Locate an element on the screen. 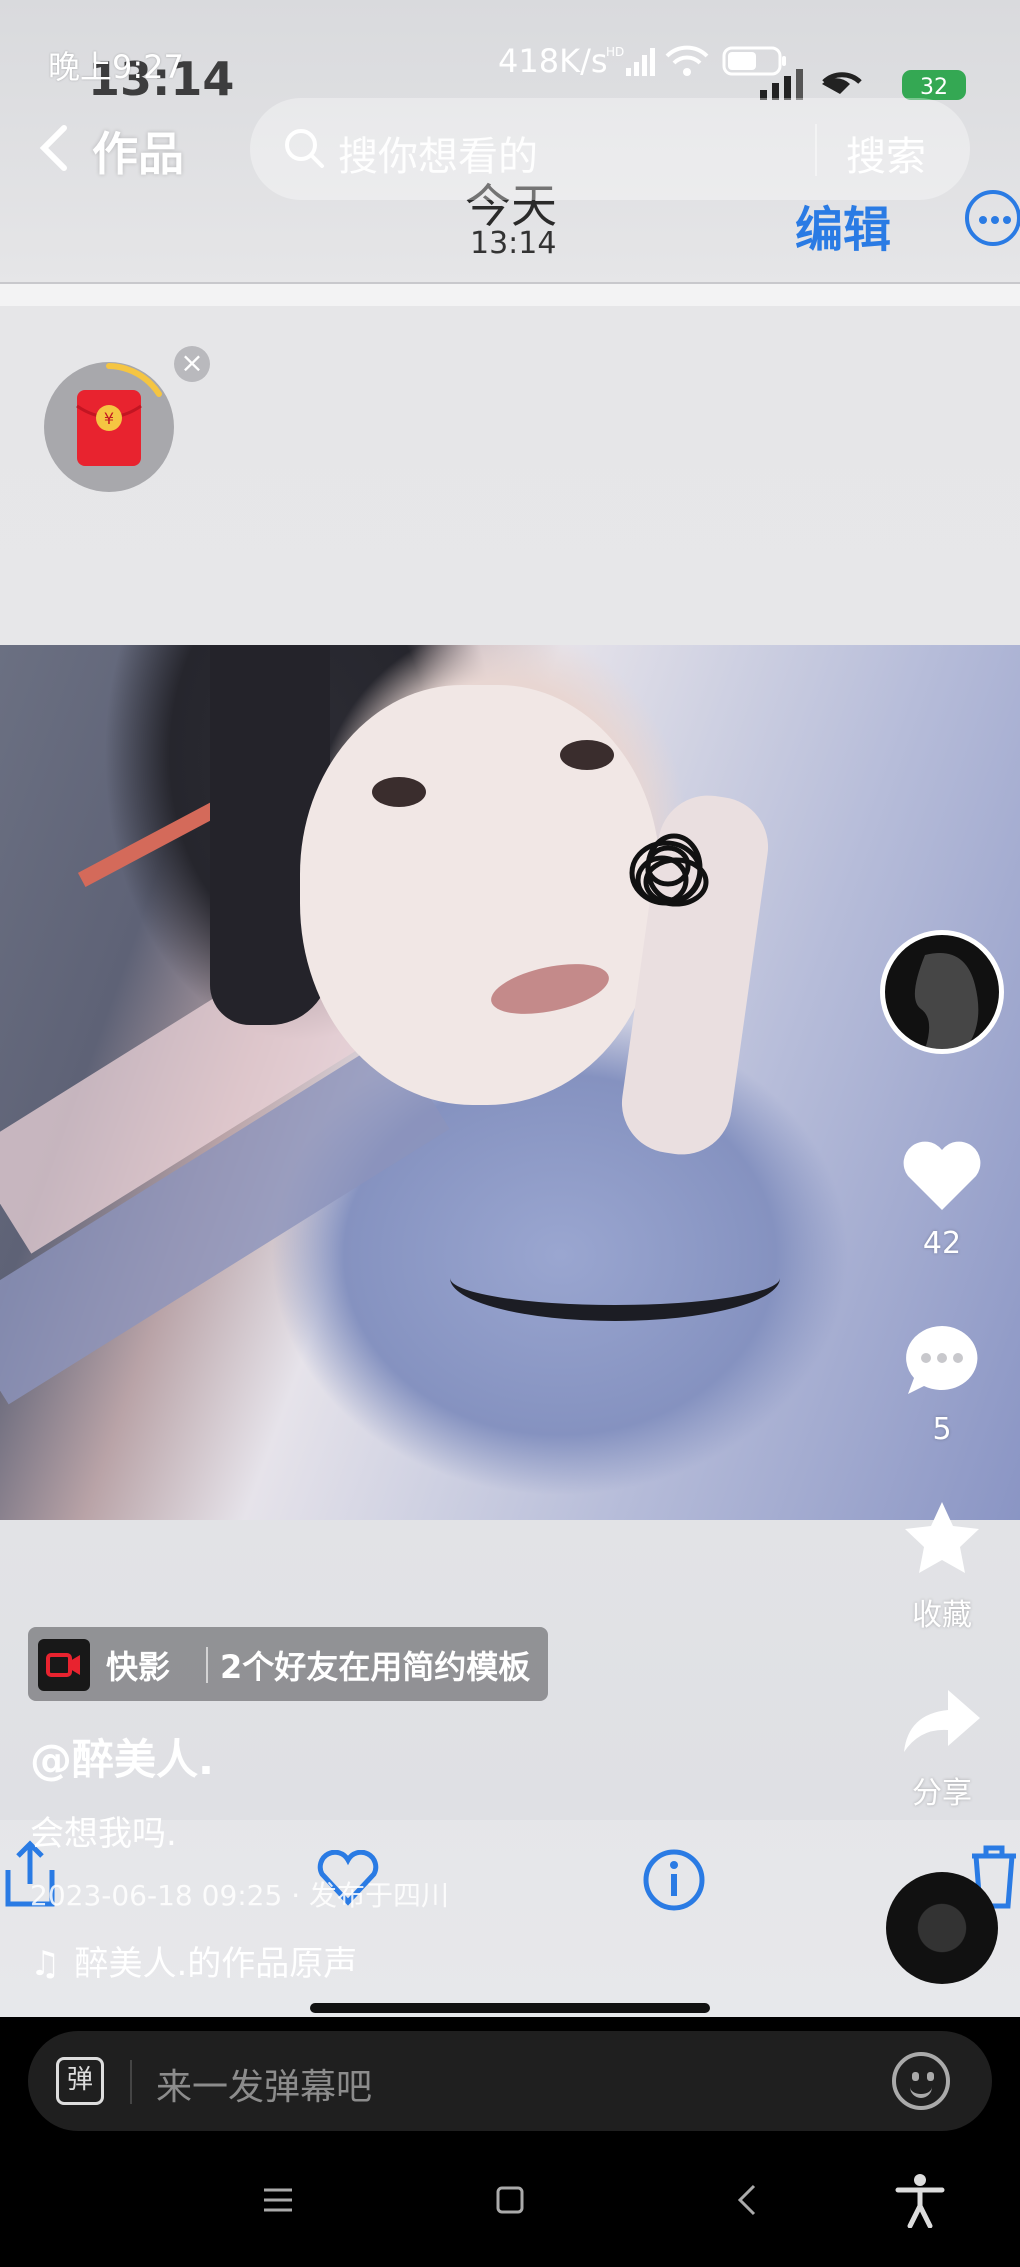 This screenshot has width=1020, height=2267. music-info: ♫ 醉美人.的作品原声 is located at coordinates (193, 1960).